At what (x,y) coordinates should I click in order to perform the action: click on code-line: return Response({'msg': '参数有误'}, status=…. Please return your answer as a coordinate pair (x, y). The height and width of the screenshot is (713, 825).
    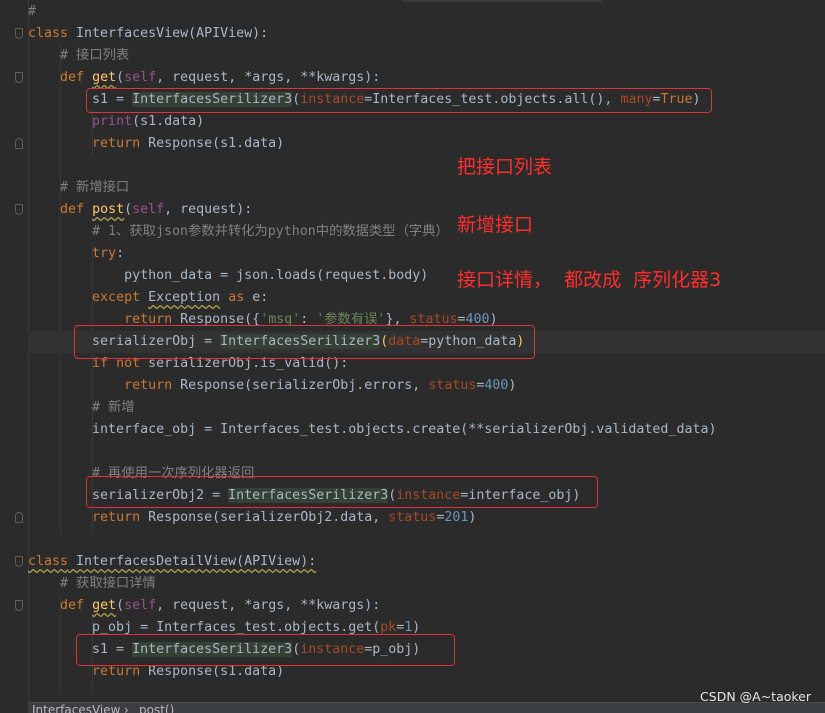
    Looking at the image, I should click on (426, 320).